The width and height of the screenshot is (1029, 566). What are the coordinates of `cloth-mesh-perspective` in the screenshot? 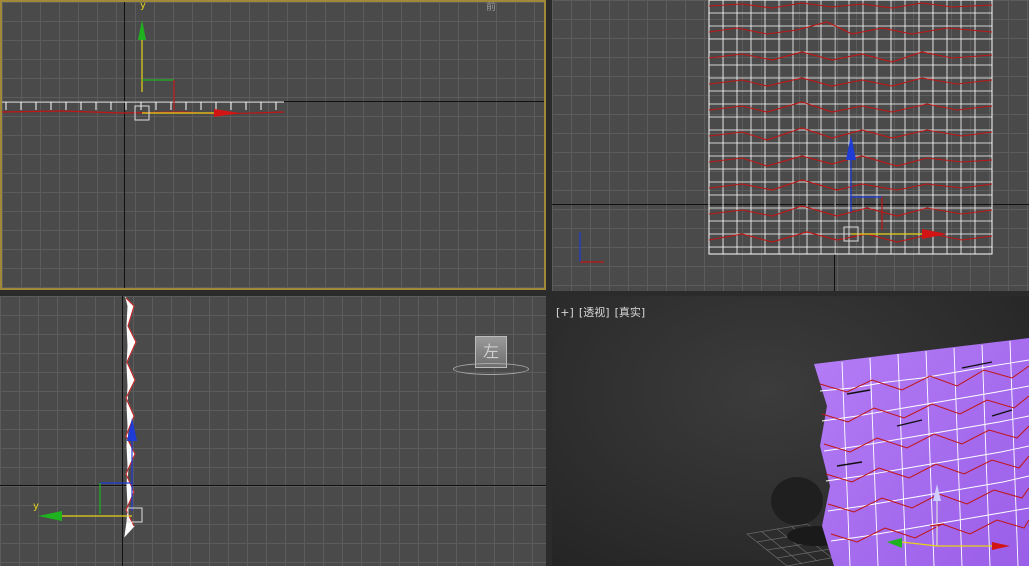 It's located at (921, 452).